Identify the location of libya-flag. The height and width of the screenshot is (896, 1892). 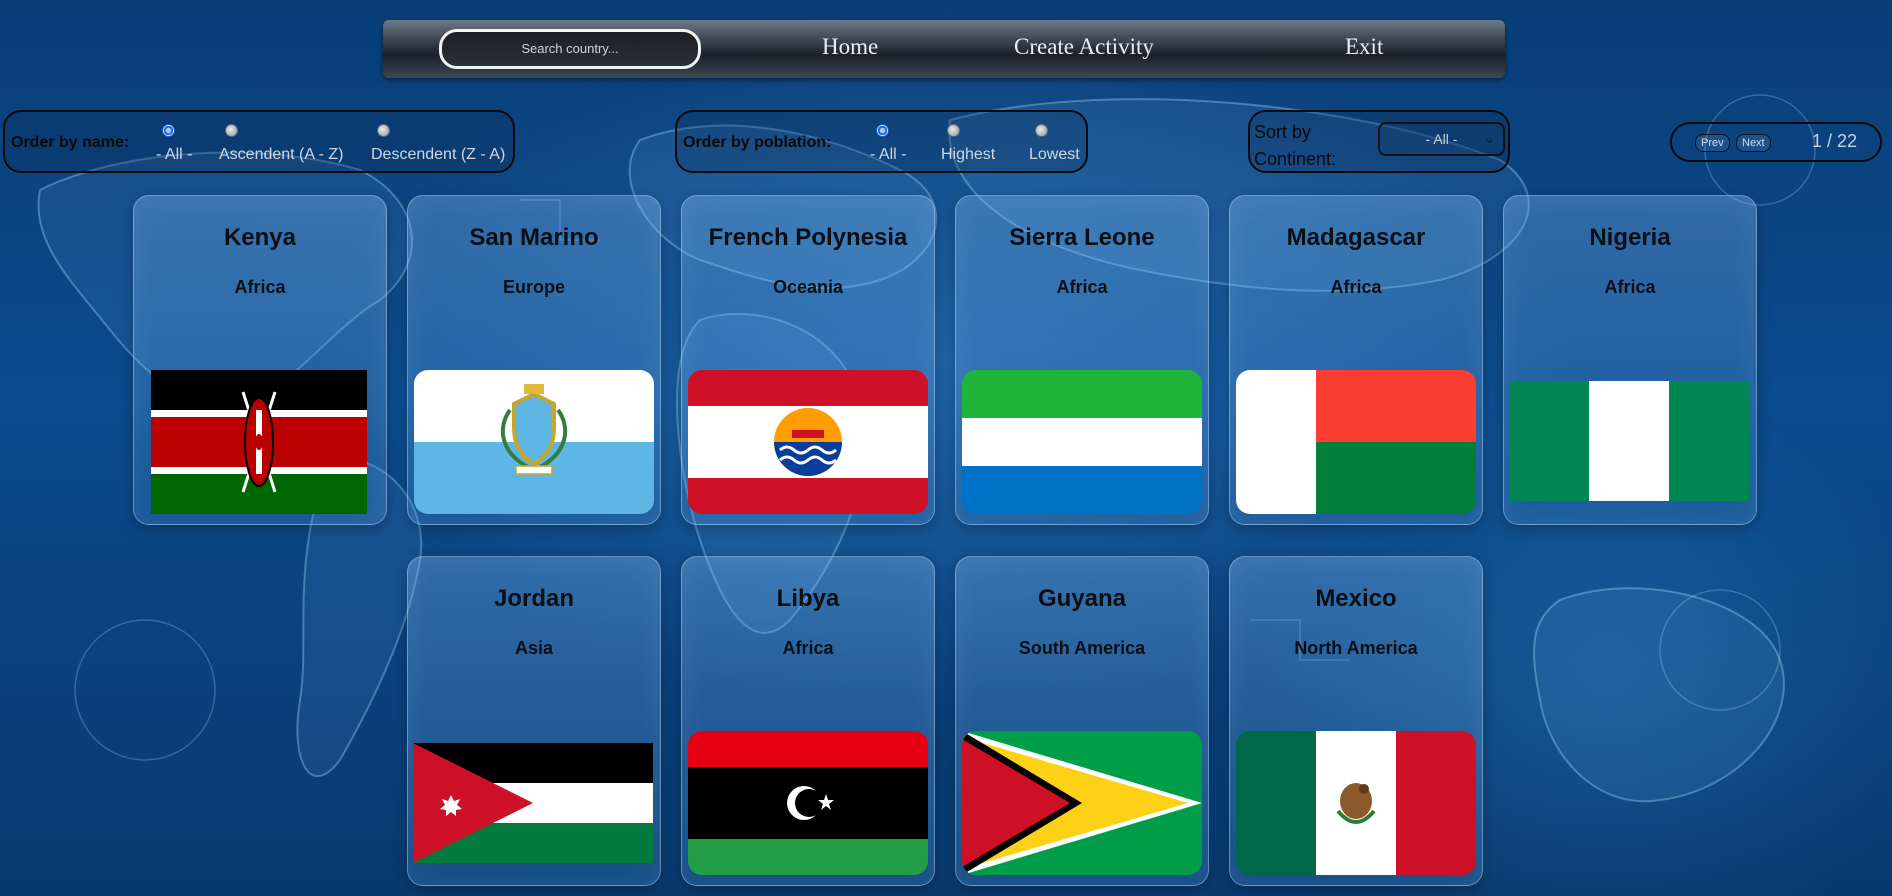
(808, 803).